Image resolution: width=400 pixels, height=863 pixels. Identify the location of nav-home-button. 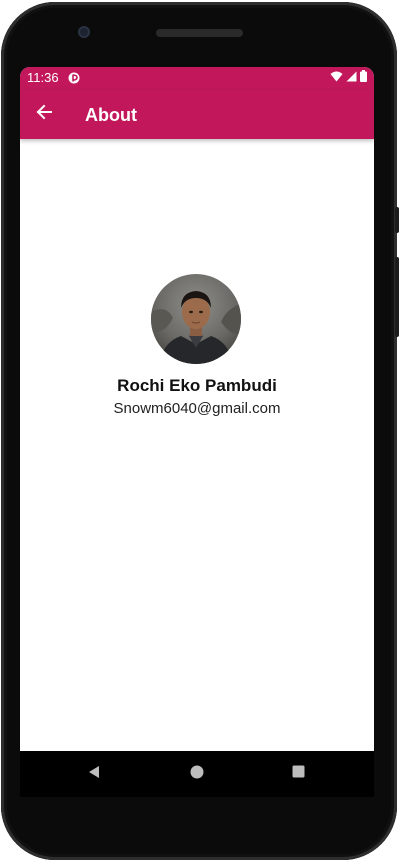
(197, 774).